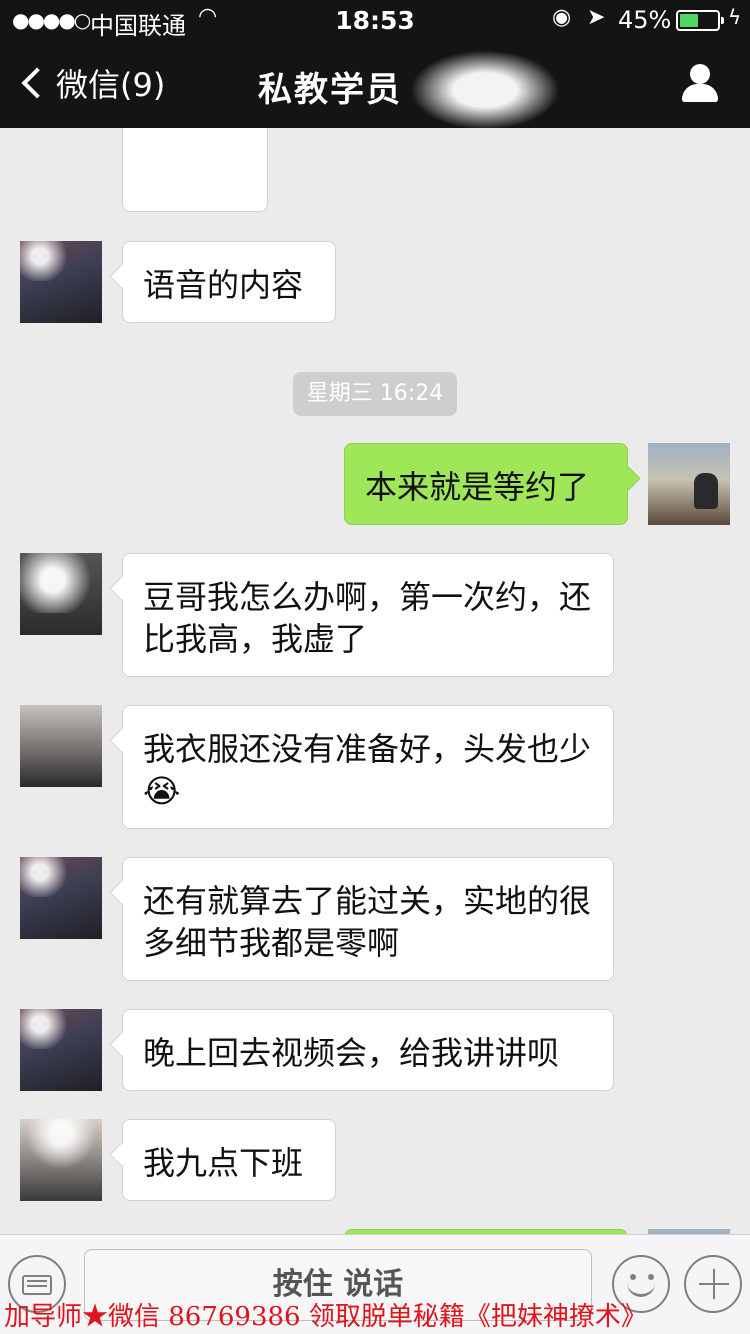 This screenshot has height=1334, width=750. What do you see at coordinates (368, 1050) in the screenshot?
I see `message-bubble: 晚上回去视频会，给我讲讲呗` at bounding box center [368, 1050].